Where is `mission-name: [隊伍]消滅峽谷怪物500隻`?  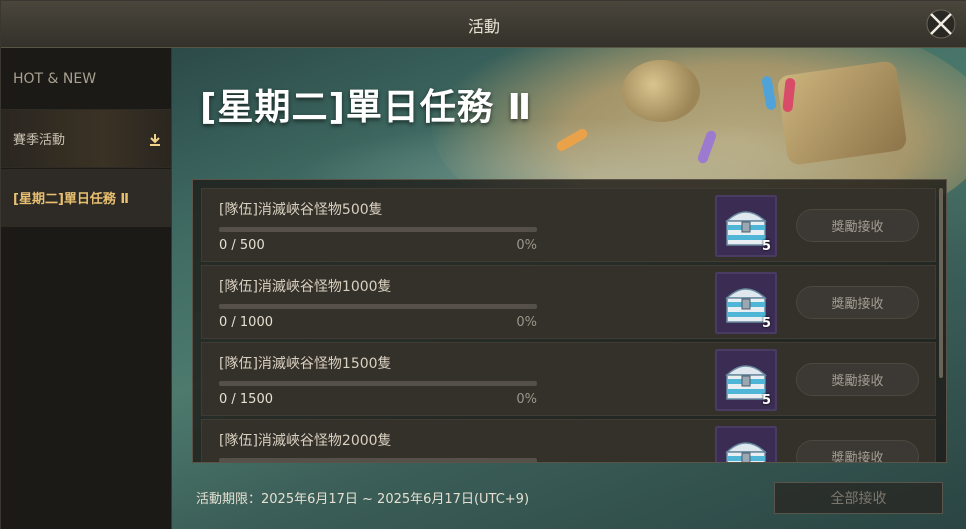 mission-name: [隊伍]消滅峽谷怪物500隻 is located at coordinates (301, 210).